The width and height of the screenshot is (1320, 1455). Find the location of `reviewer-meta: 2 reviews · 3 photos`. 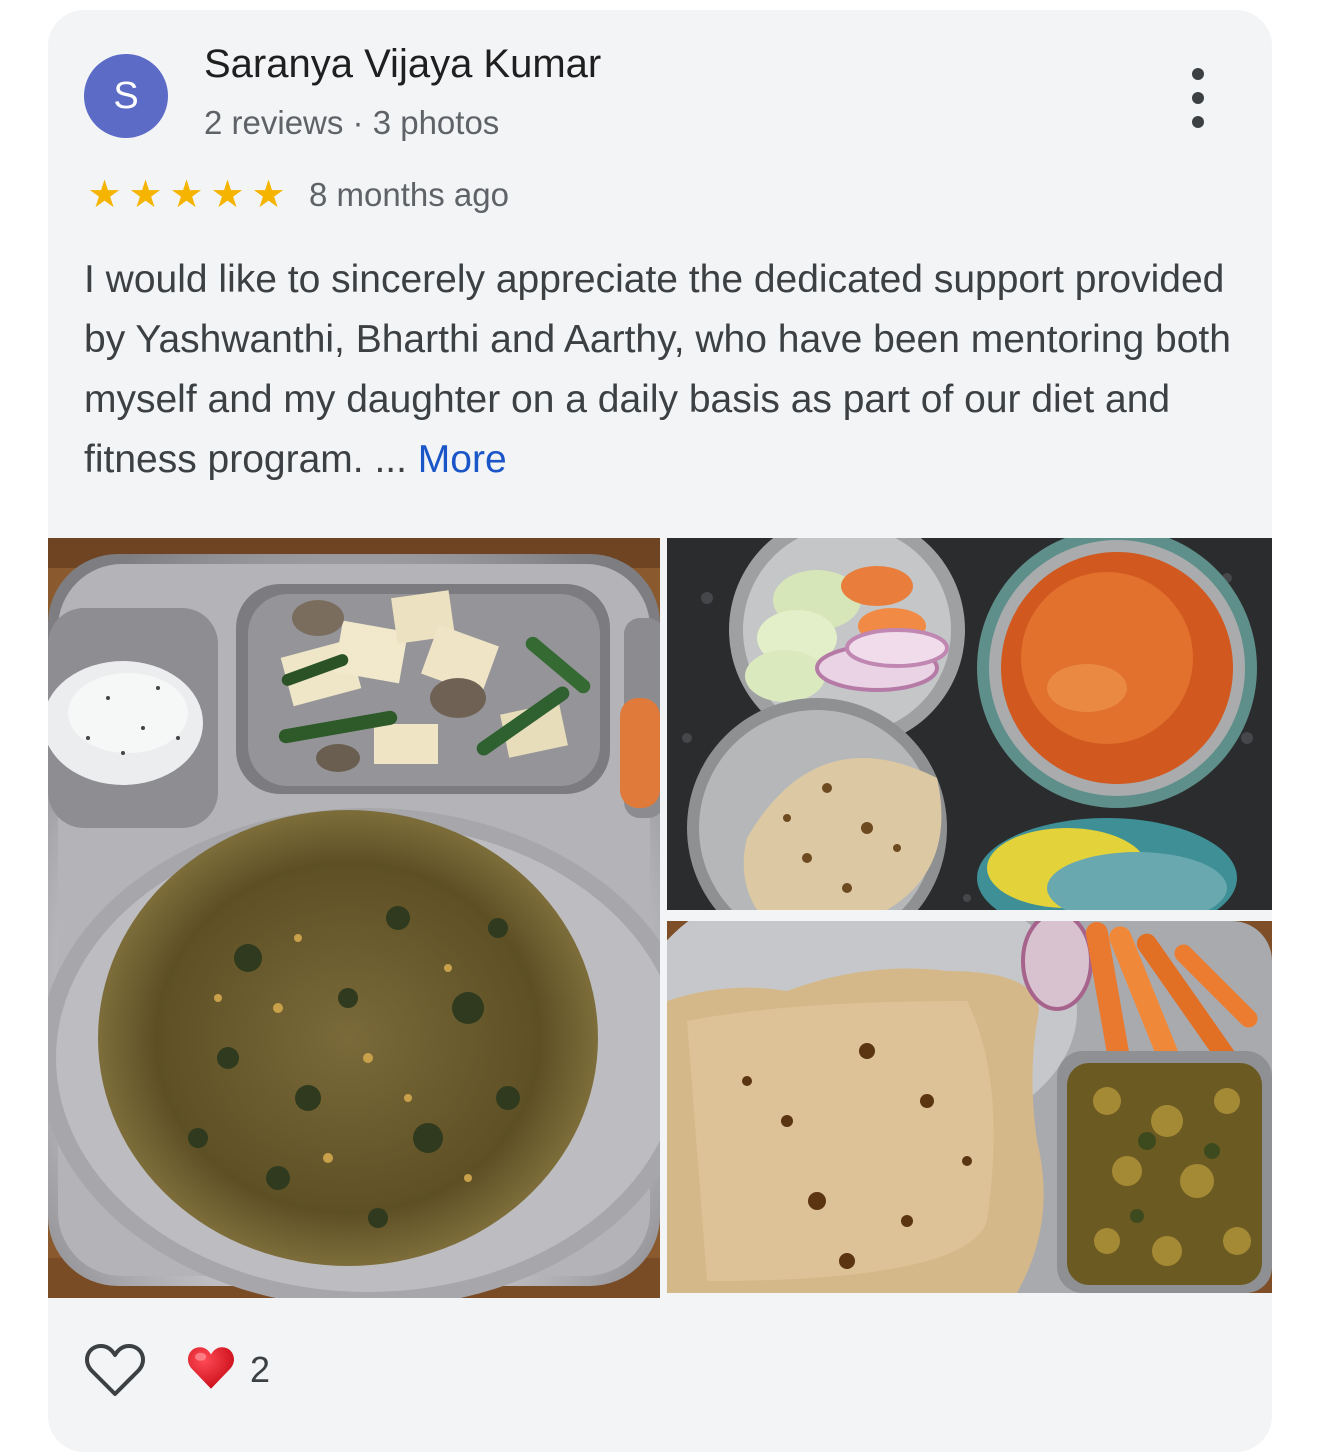

reviewer-meta: 2 reviews · 3 photos is located at coordinates (352, 122).